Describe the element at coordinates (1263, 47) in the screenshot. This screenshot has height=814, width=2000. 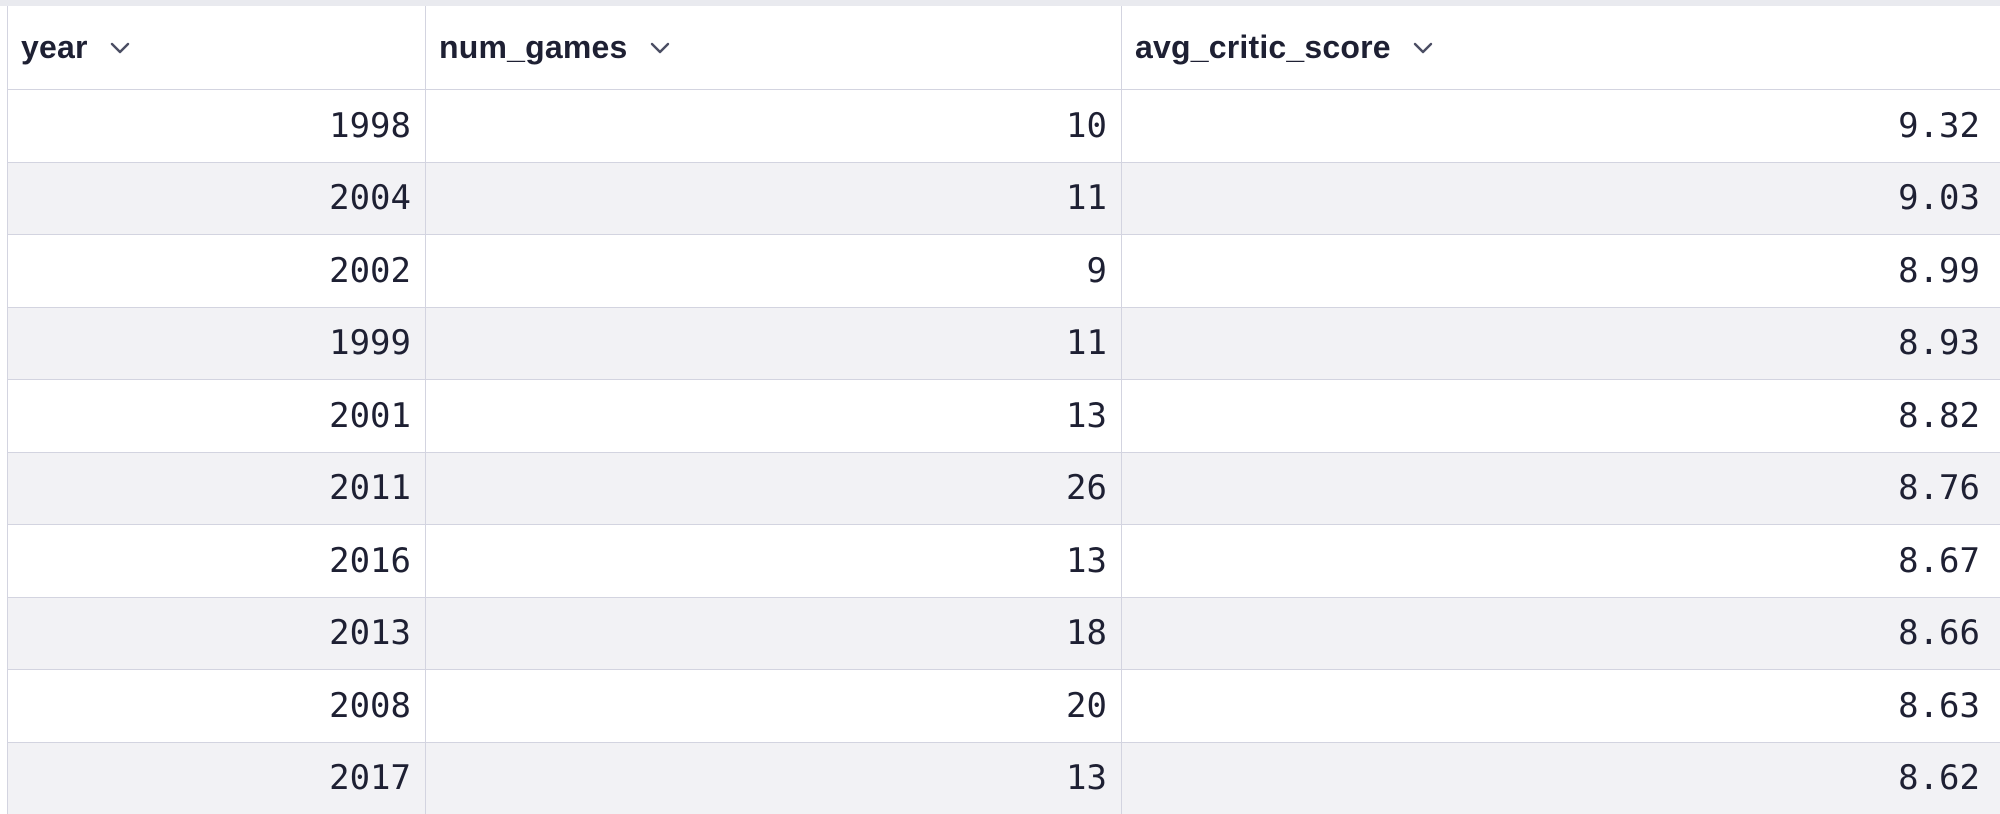
I see `column-header-label: avg_critic_score` at that location.